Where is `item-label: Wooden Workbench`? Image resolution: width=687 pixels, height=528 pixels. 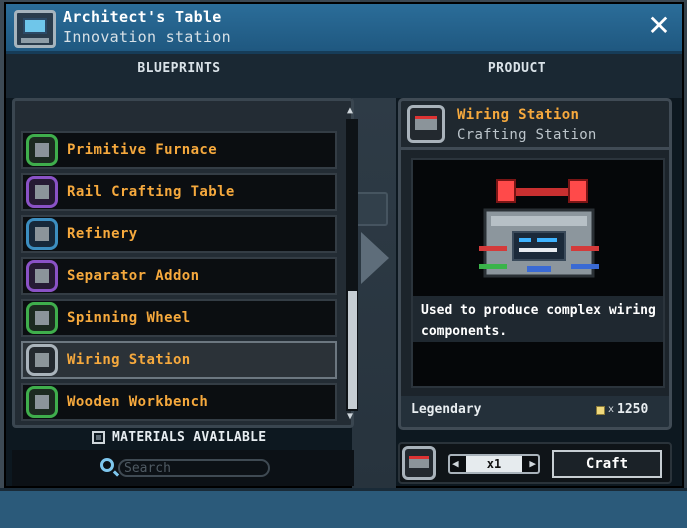 item-label: Wooden Workbench is located at coordinates (138, 402).